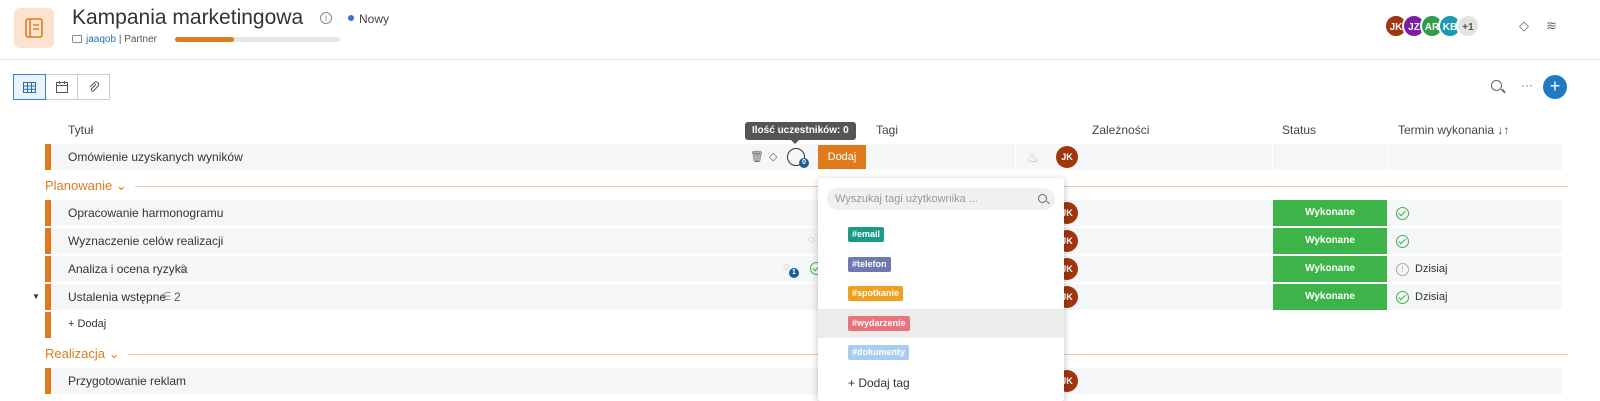  I want to click on paperclip-icon, so click(94, 86).